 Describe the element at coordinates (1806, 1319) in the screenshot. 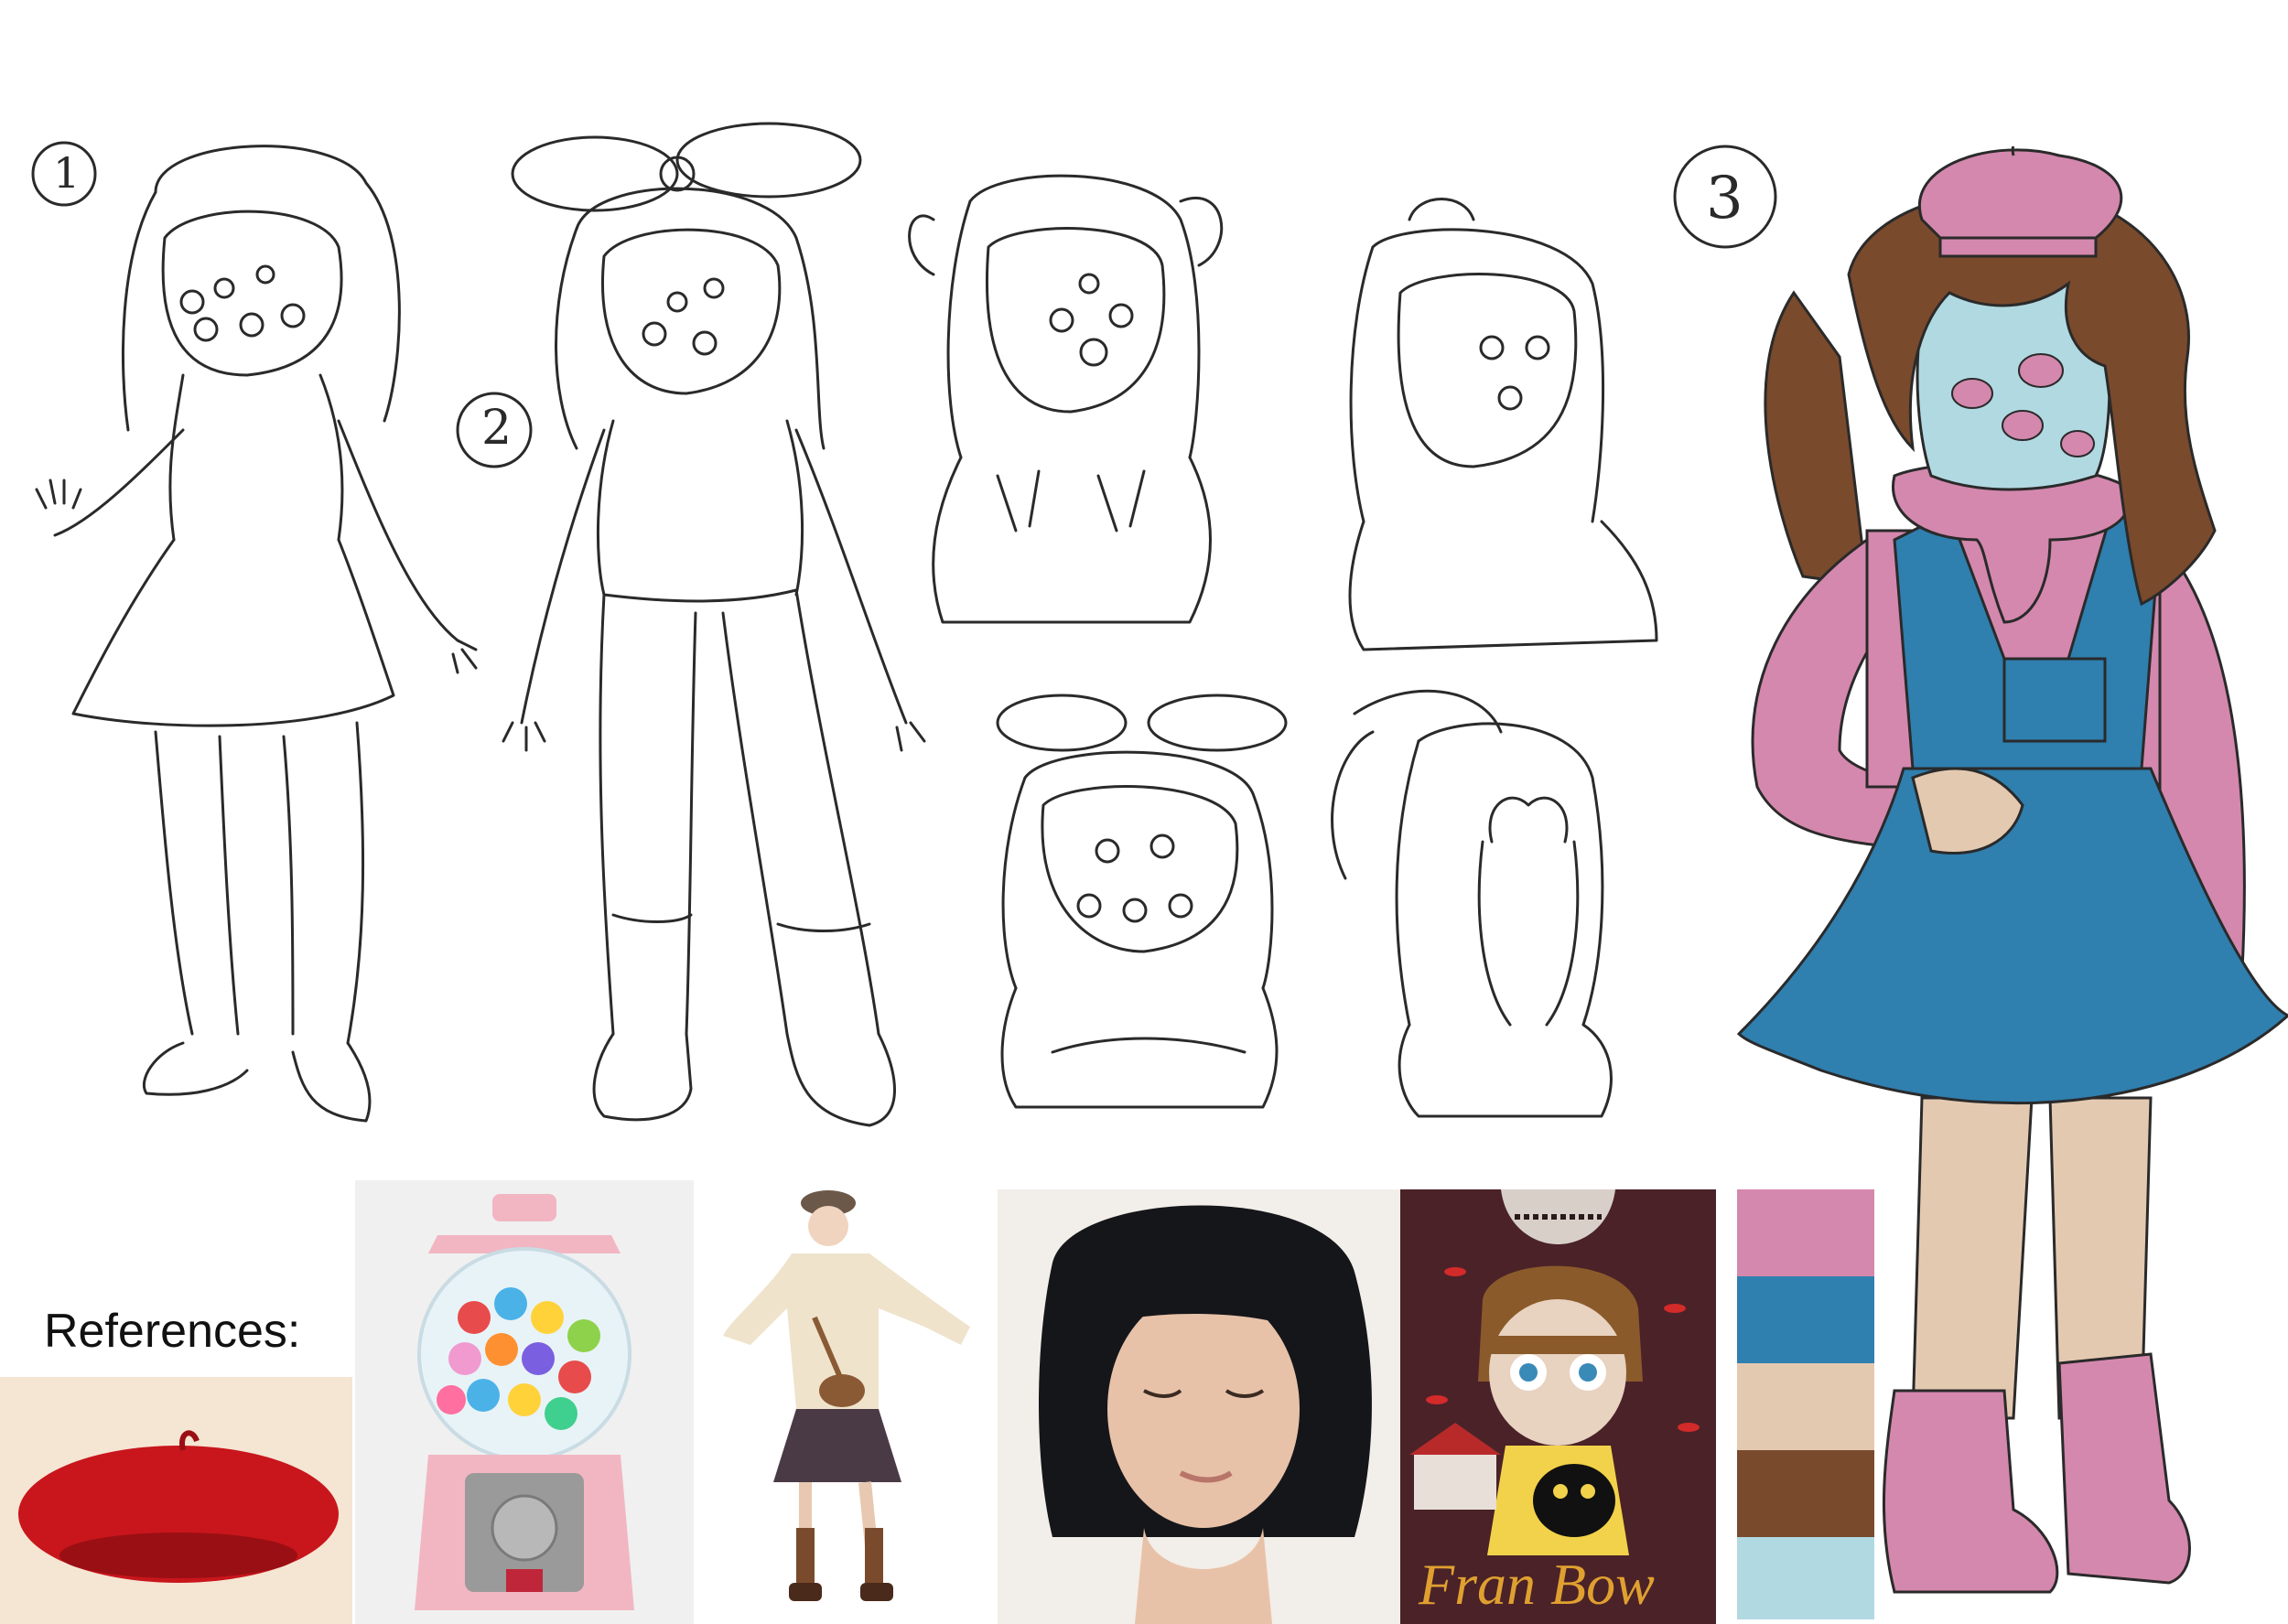

I see `palette-swatch-blue` at that location.